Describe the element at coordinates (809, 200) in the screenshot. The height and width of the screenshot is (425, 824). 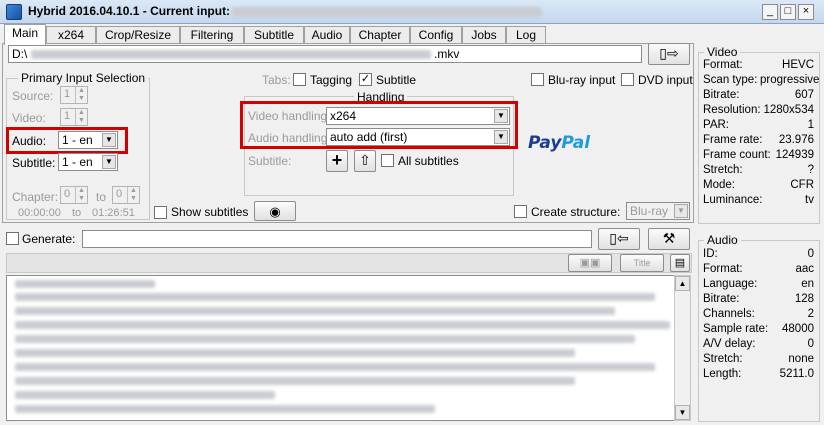
I see `video-info-value: tv` at that location.